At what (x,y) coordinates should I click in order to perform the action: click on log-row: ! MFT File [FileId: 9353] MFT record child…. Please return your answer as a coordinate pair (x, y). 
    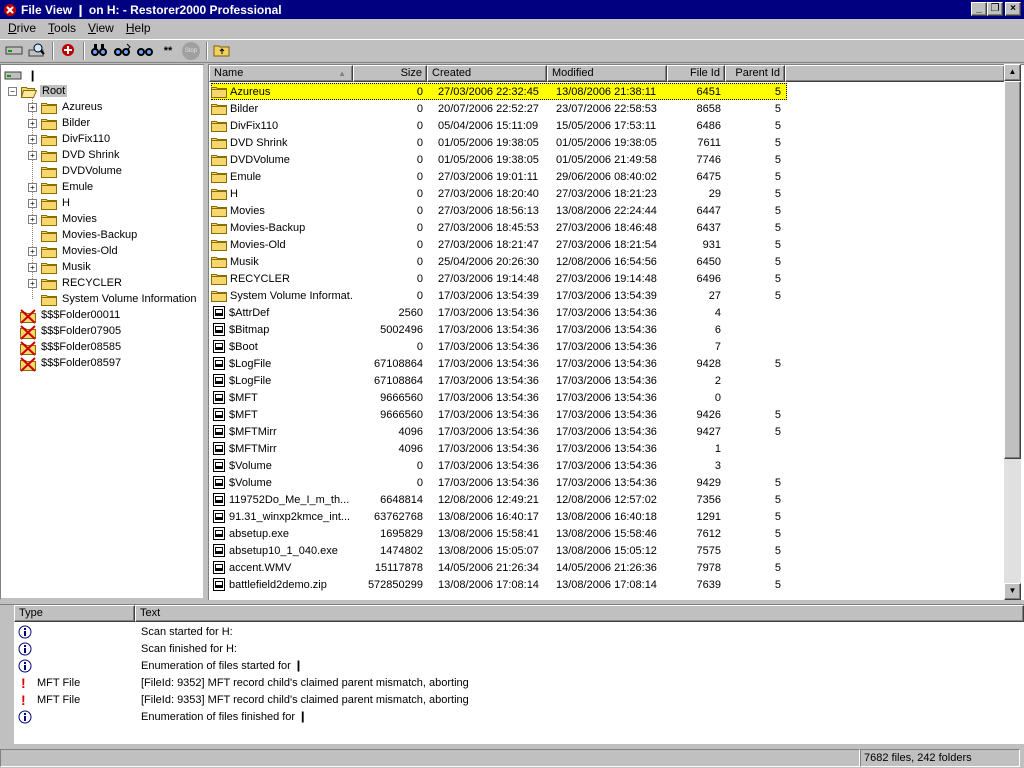
    Looking at the image, I should click on (241, 699).